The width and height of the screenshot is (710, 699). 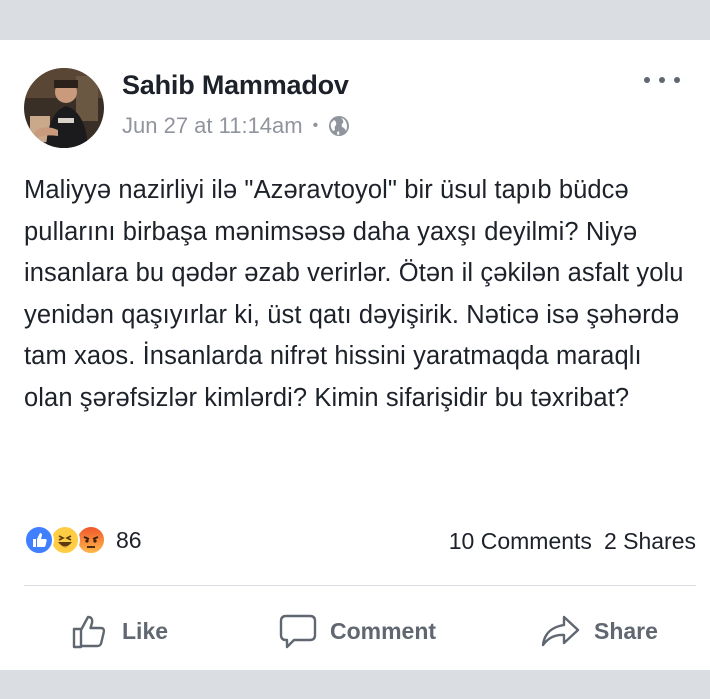 I want to click on post-stats: 10 Comments 2 Shares, so click(x=572, y=541).